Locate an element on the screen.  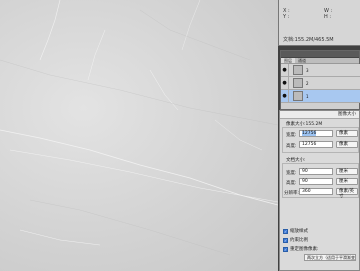
doc-height-input: 90 is located at coordinates (316, 181).